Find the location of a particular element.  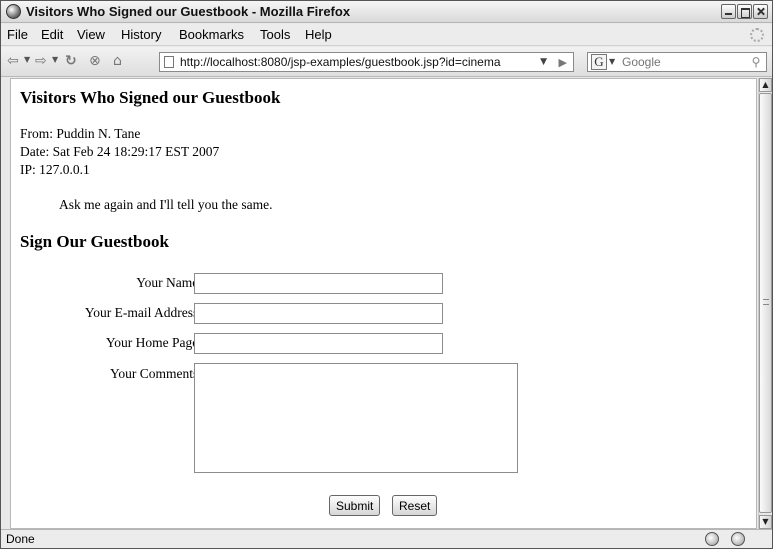

search-box: G ▼ ⚲ is located at coordinates (677, 62).